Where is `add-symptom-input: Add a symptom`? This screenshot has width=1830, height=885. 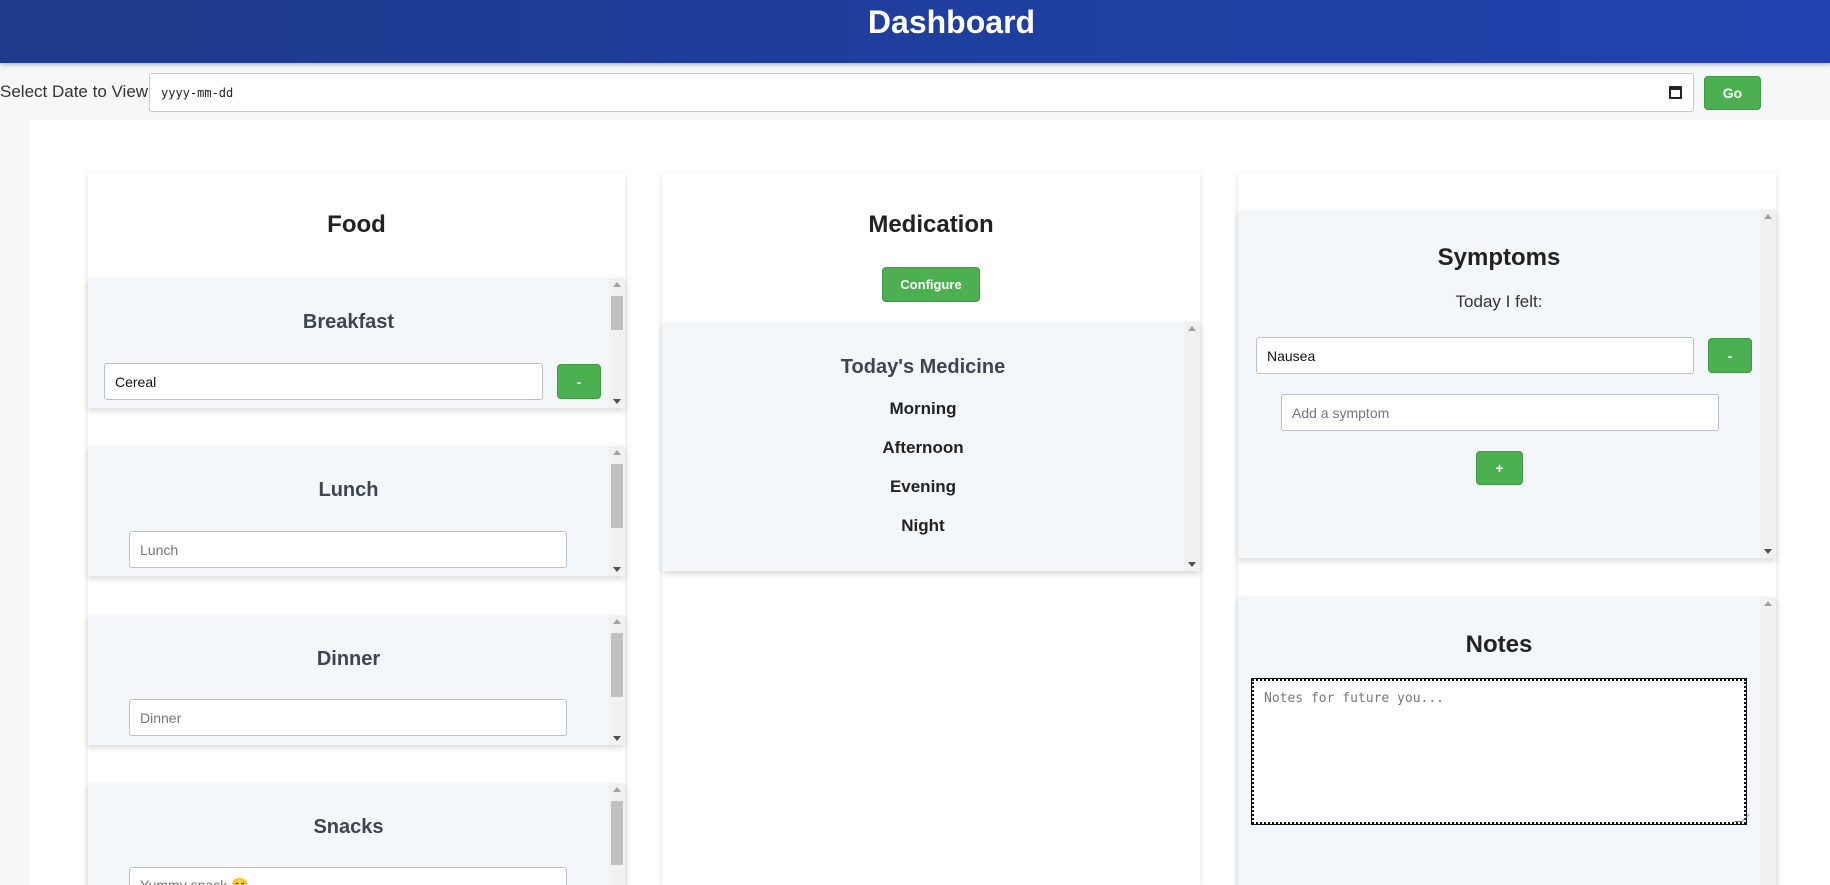 add-symptom-input: Add a symptom is located at coordinates (1500, 412).